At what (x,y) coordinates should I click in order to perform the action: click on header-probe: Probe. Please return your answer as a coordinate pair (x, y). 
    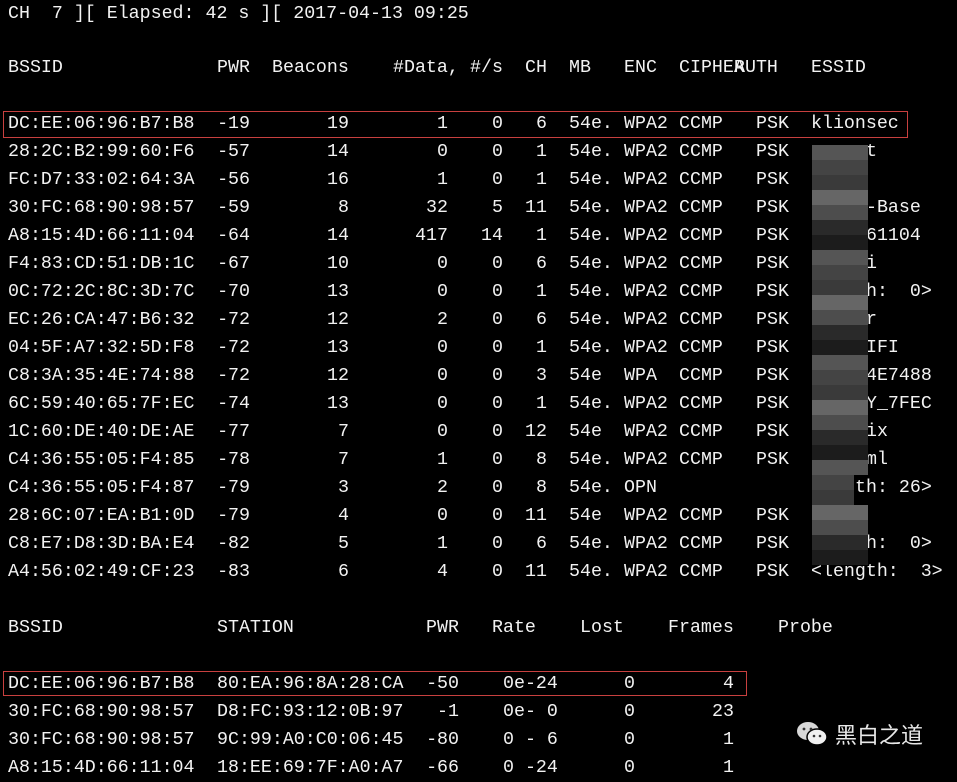
    Looking at the image, I should click on (805, 628).